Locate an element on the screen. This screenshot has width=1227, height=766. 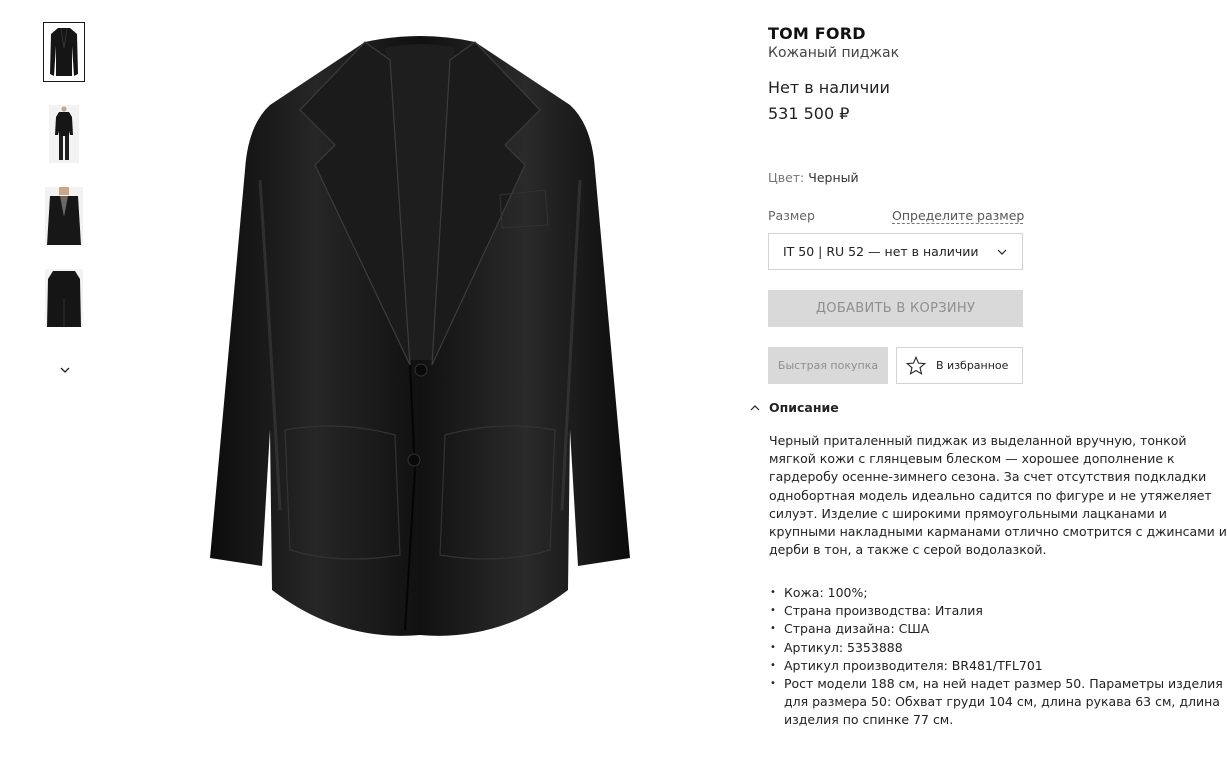
thumbnail-back is located at coordinates (64, 298).